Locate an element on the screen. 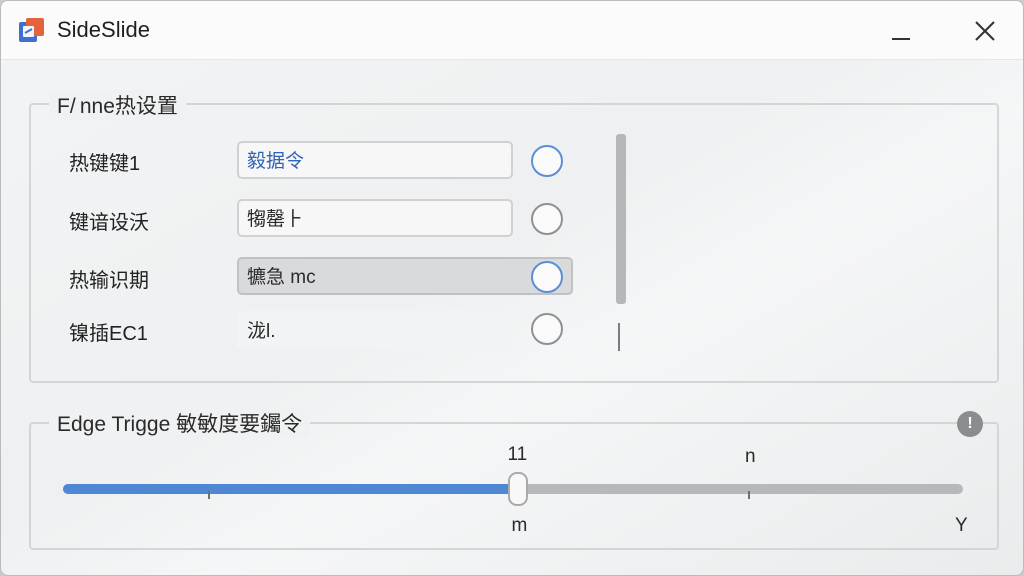 The width and height of the screenshot is (1024, 576). window-title: SideSlide is located at coordinates (103, 29).